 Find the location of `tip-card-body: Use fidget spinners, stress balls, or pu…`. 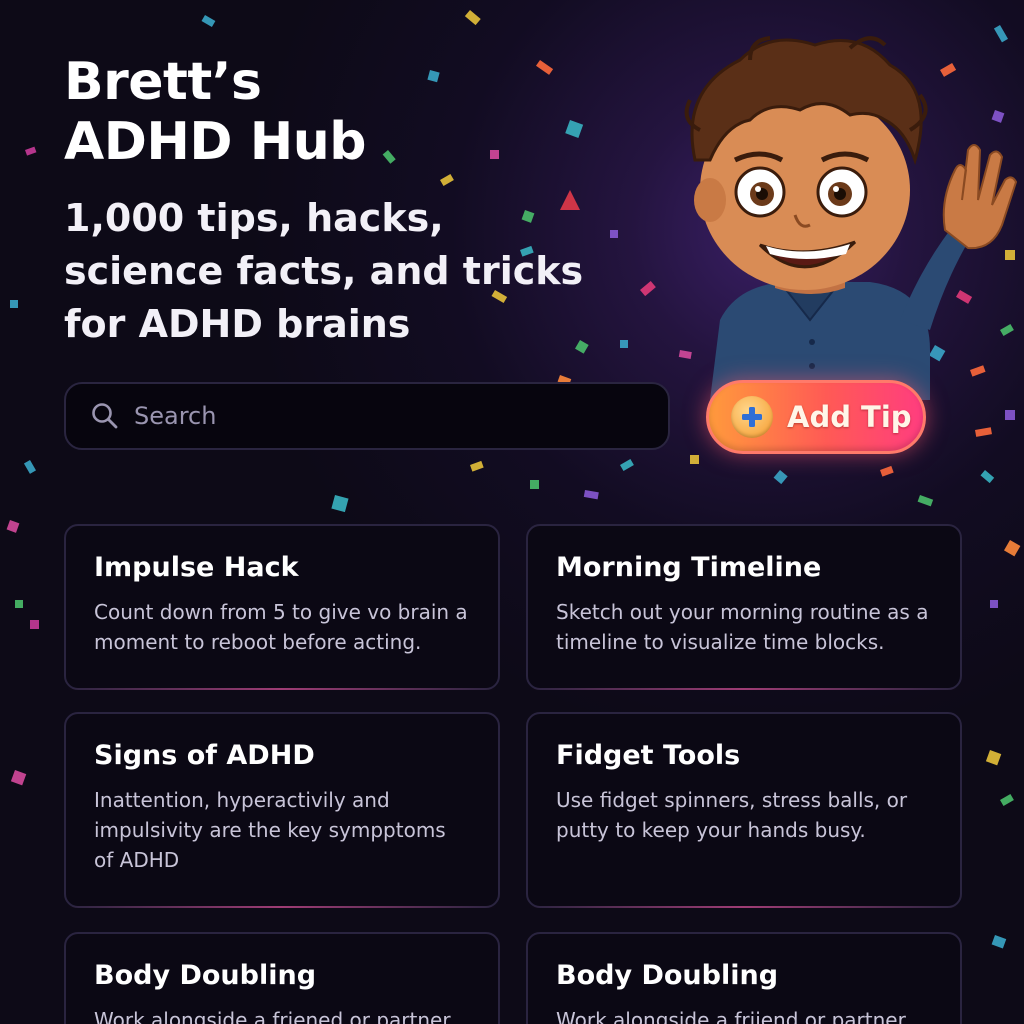

tip-card-body: Use fidget spinners, stress balls, or pu… is located at coordinates (732, 815).